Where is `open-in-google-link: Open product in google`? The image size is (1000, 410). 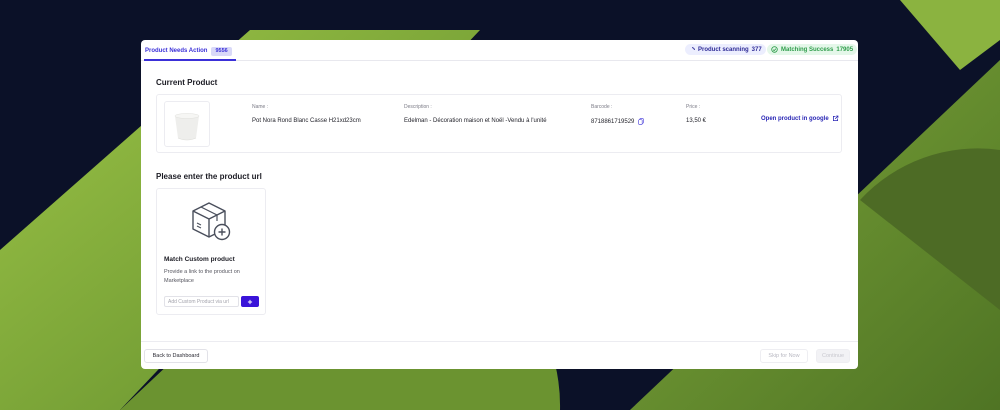
open-in-google-link: Open product in google is located at coordinates (800, 118).